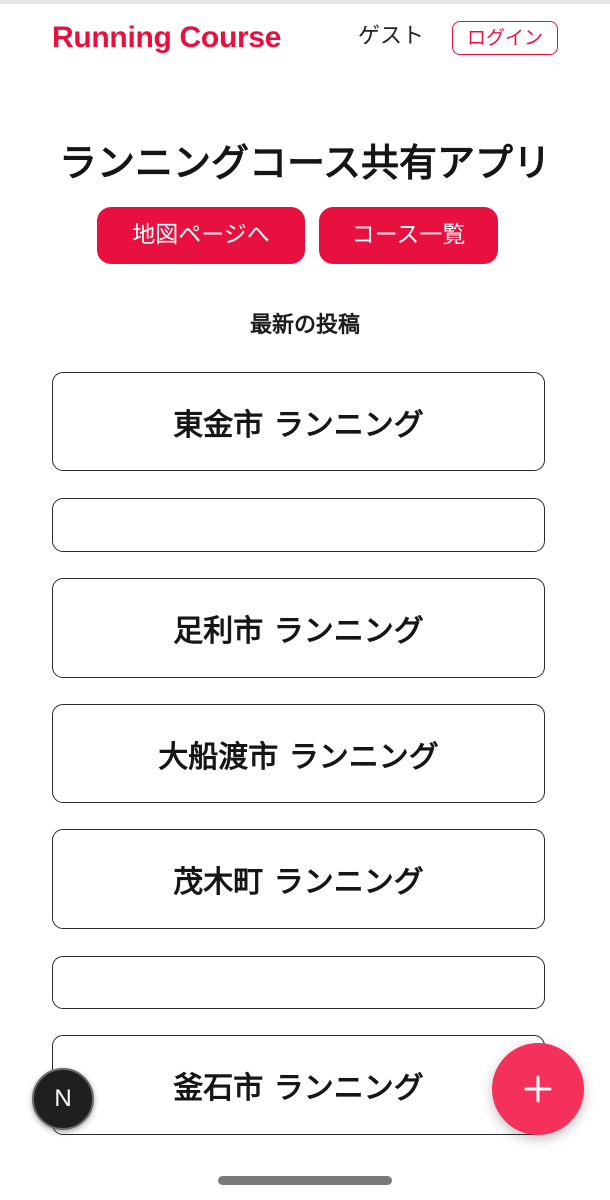  Describe the element at coordinates (305, 2) in the screenshot. I see `status-bar-edge` at that location.